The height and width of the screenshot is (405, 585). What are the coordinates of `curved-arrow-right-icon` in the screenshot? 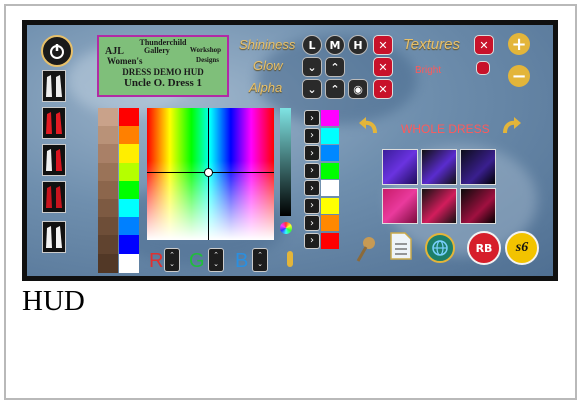 It's located at (512, 125).